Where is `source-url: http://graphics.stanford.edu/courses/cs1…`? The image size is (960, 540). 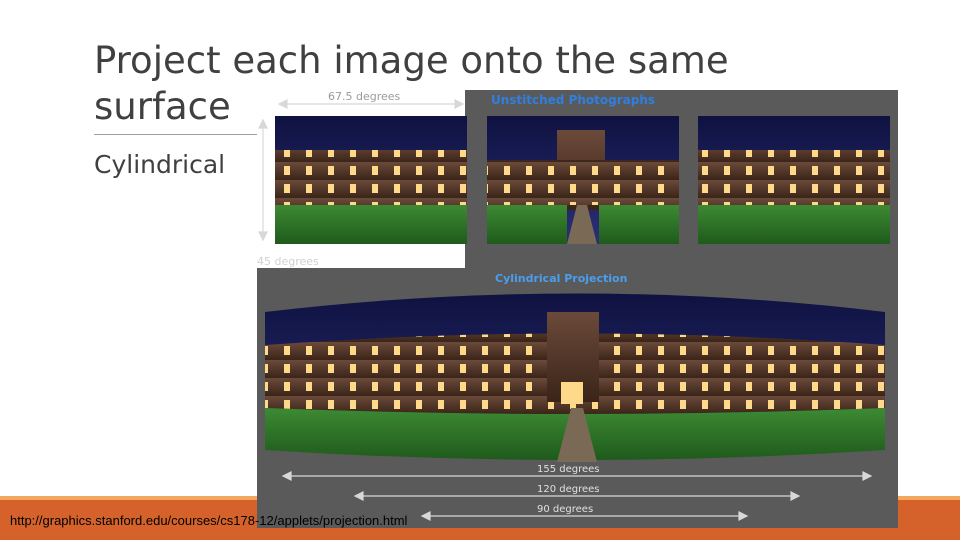
source-url: http://graphics.stanford.edu/courses/cs1… is located at coordinates (209, 520).